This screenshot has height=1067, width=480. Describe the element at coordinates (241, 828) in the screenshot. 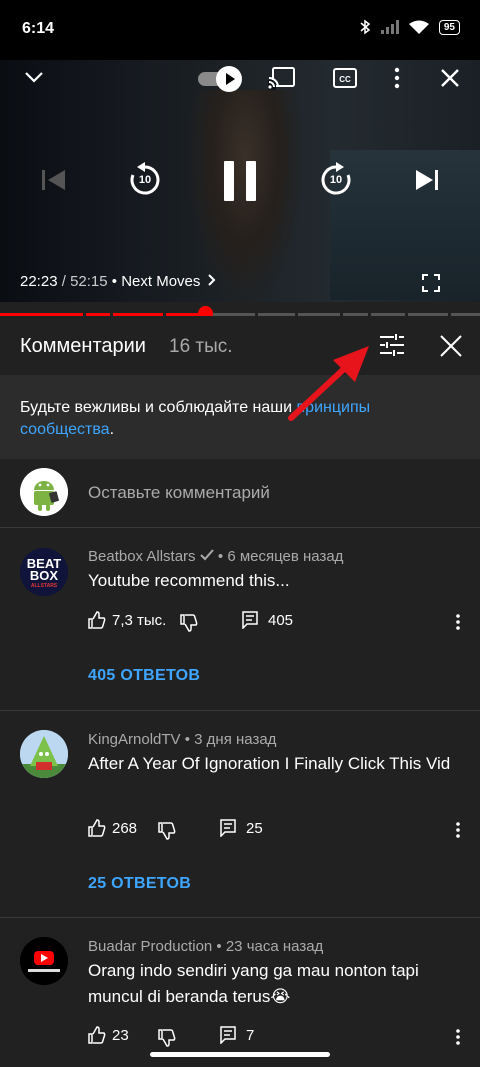

I see `reply-button: 25` at that location.